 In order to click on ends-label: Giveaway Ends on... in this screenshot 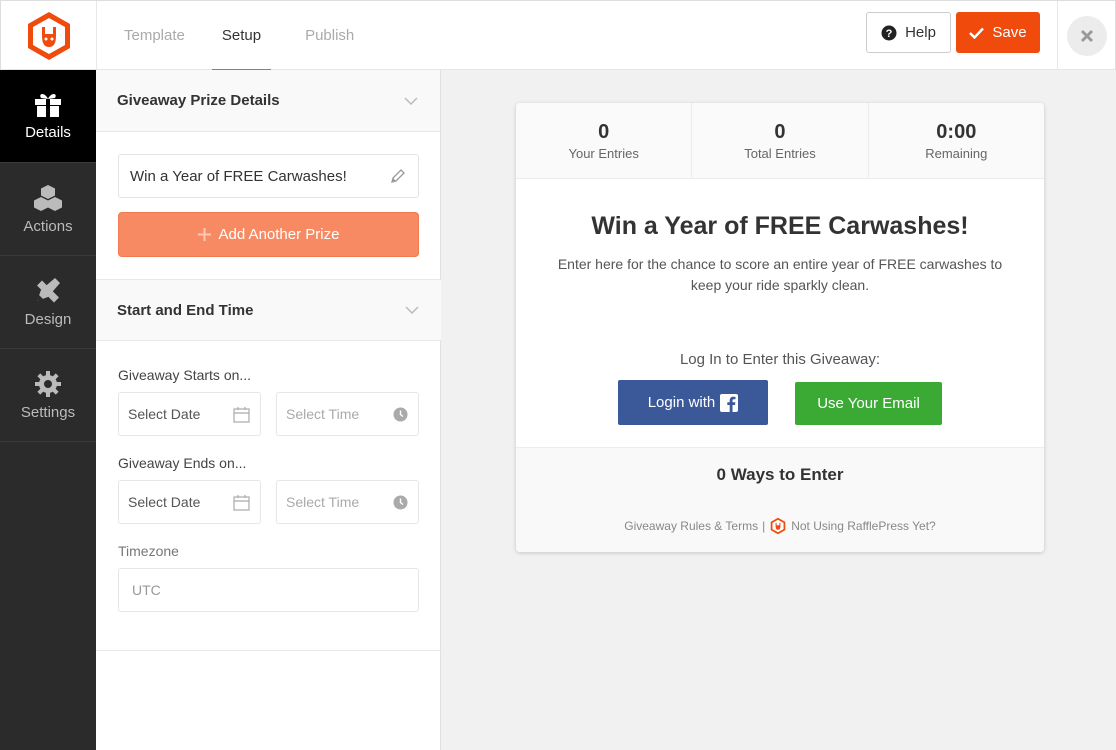, I will do `click(182, 463)`.